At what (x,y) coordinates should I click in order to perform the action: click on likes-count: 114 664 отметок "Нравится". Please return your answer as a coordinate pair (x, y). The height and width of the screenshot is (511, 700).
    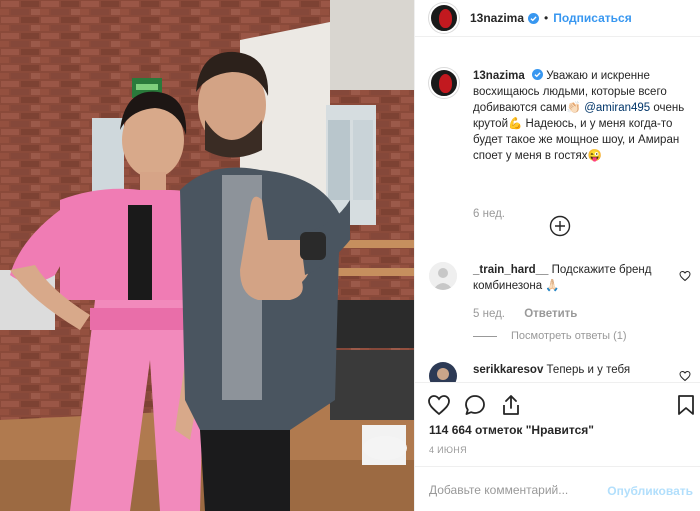
    Looking at the image, I should click on (511, 430).